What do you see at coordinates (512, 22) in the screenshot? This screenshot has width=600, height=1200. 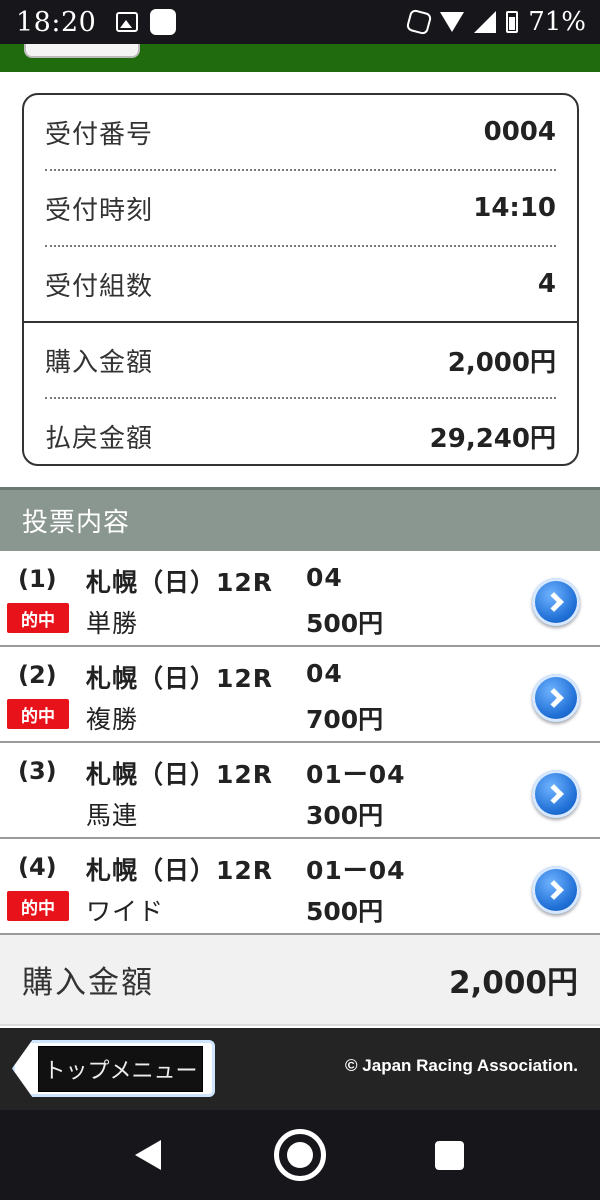 I see `battery-icon` at bounding box center [512, 22].